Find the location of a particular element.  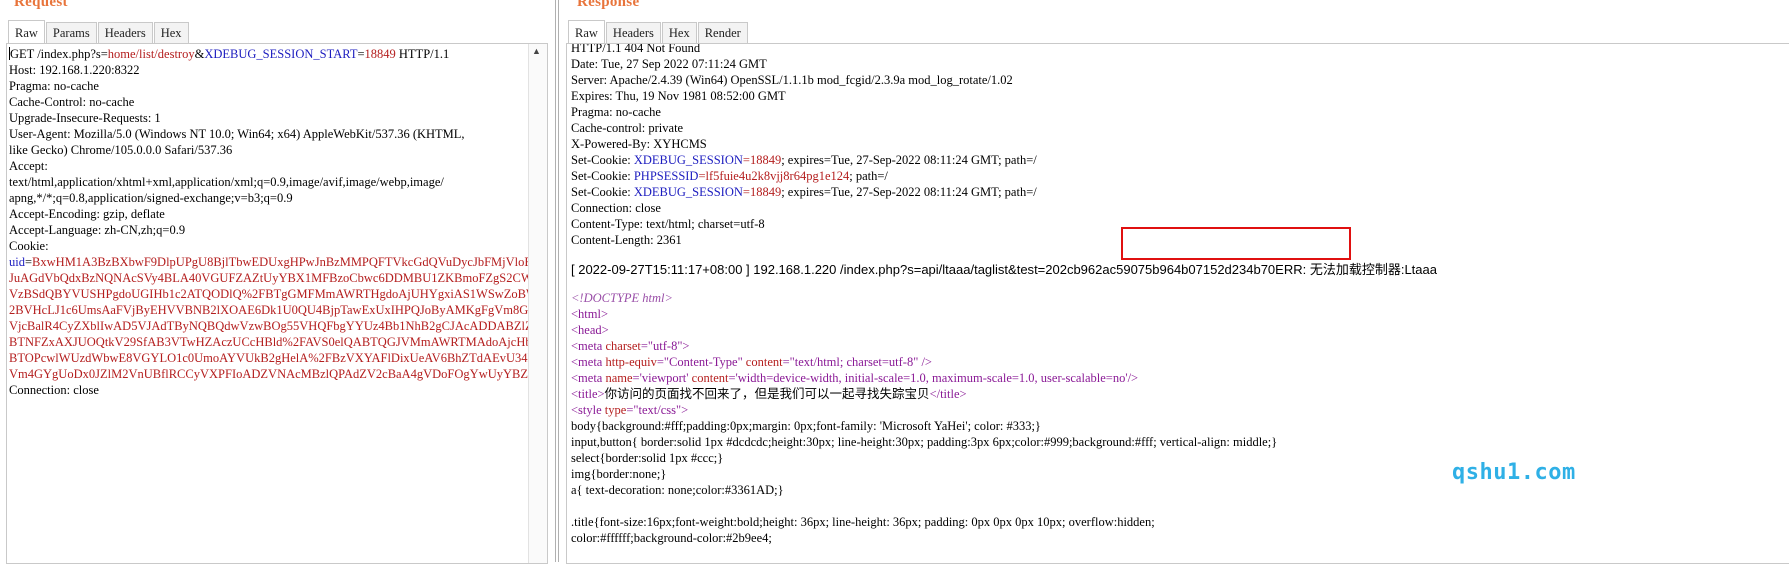

request-http-version: HTTP/1.1 is located at coordinates (422, 54).